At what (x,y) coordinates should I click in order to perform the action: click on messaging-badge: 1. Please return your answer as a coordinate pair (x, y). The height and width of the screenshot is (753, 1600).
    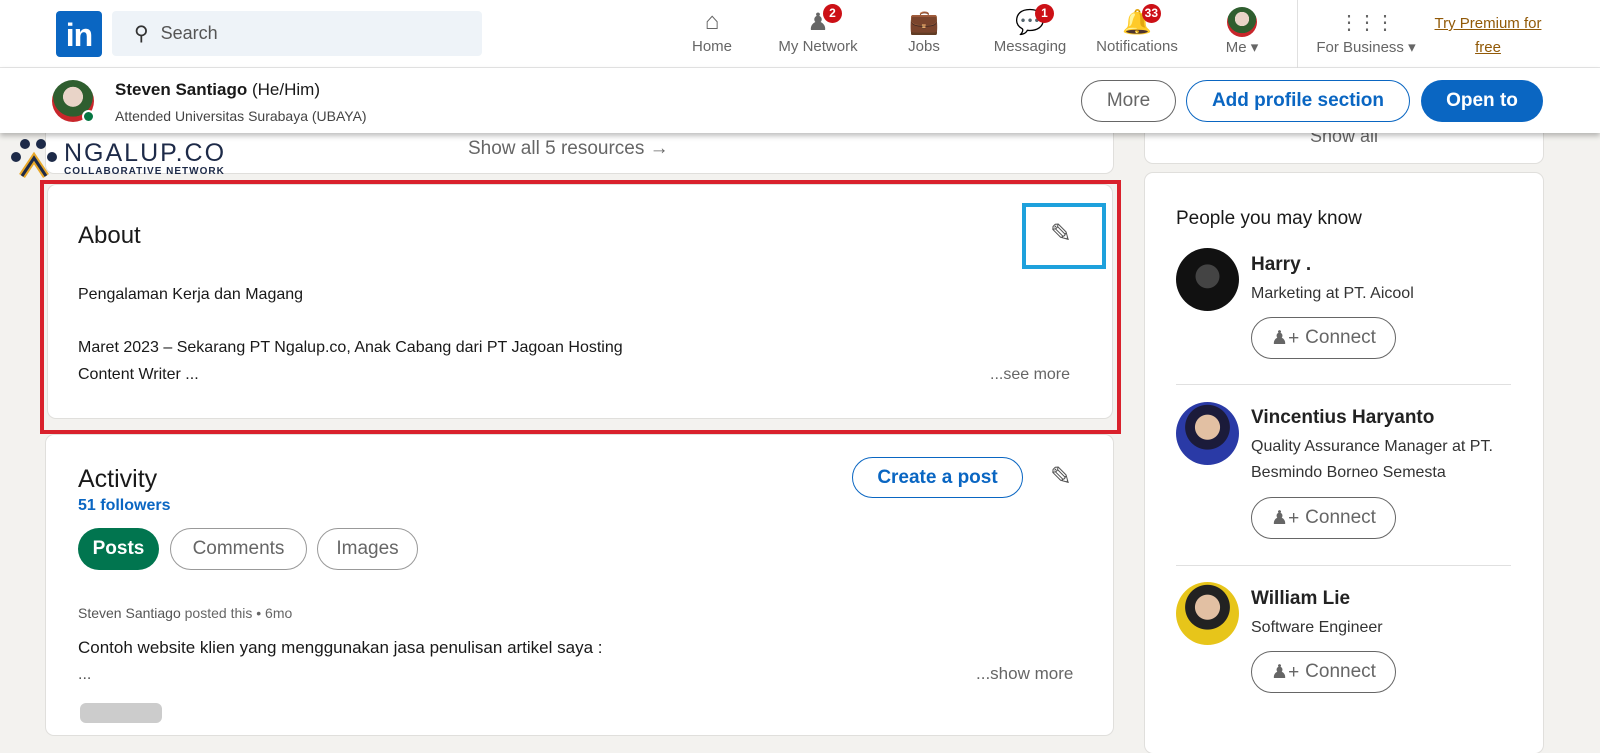
    Looking at the image, I should click on (1044, 13).